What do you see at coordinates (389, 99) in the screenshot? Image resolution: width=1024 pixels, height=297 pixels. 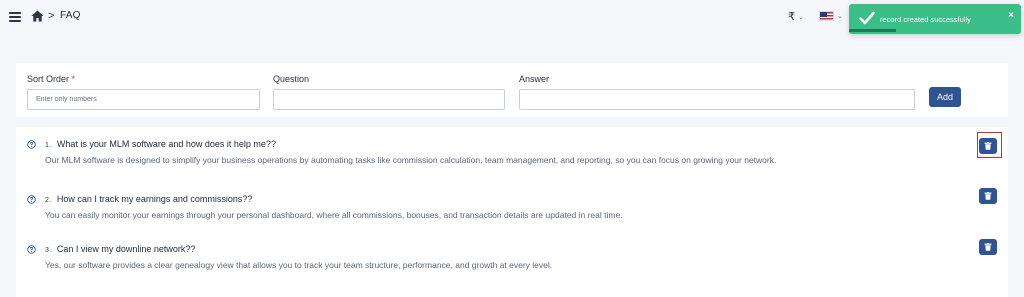 I see `question-input` at bounding box center [389, 99].